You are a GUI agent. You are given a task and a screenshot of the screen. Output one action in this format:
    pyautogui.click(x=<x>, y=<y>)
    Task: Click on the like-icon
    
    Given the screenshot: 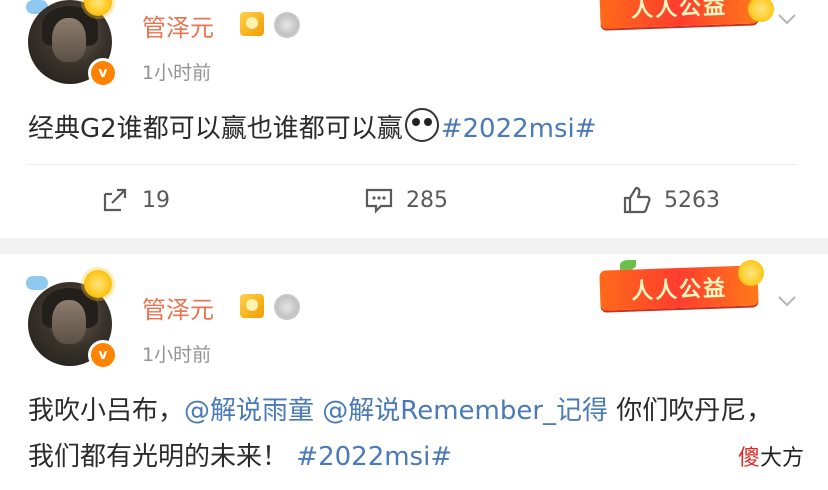 What is the action you would take?
    pyautogui.click(x=637, y=200)
    